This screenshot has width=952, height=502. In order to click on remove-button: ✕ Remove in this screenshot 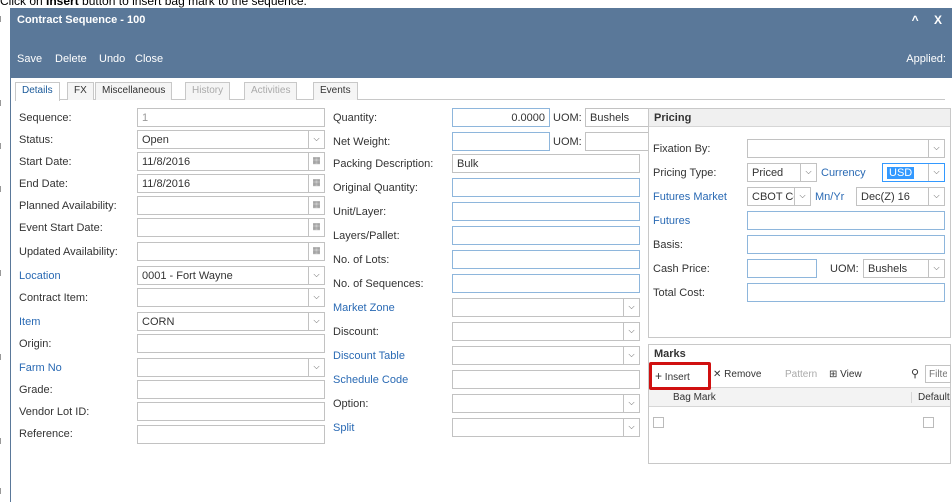, I will do `click(737, 374)`.